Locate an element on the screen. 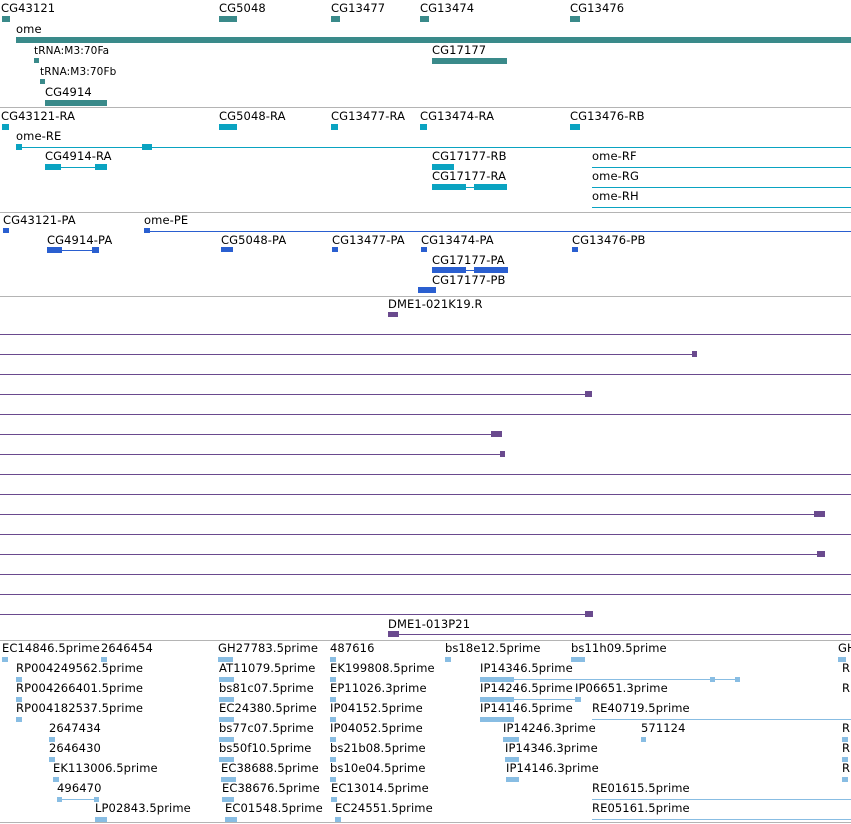  feature-label: ome-PE is located at coordinates (166, 220).